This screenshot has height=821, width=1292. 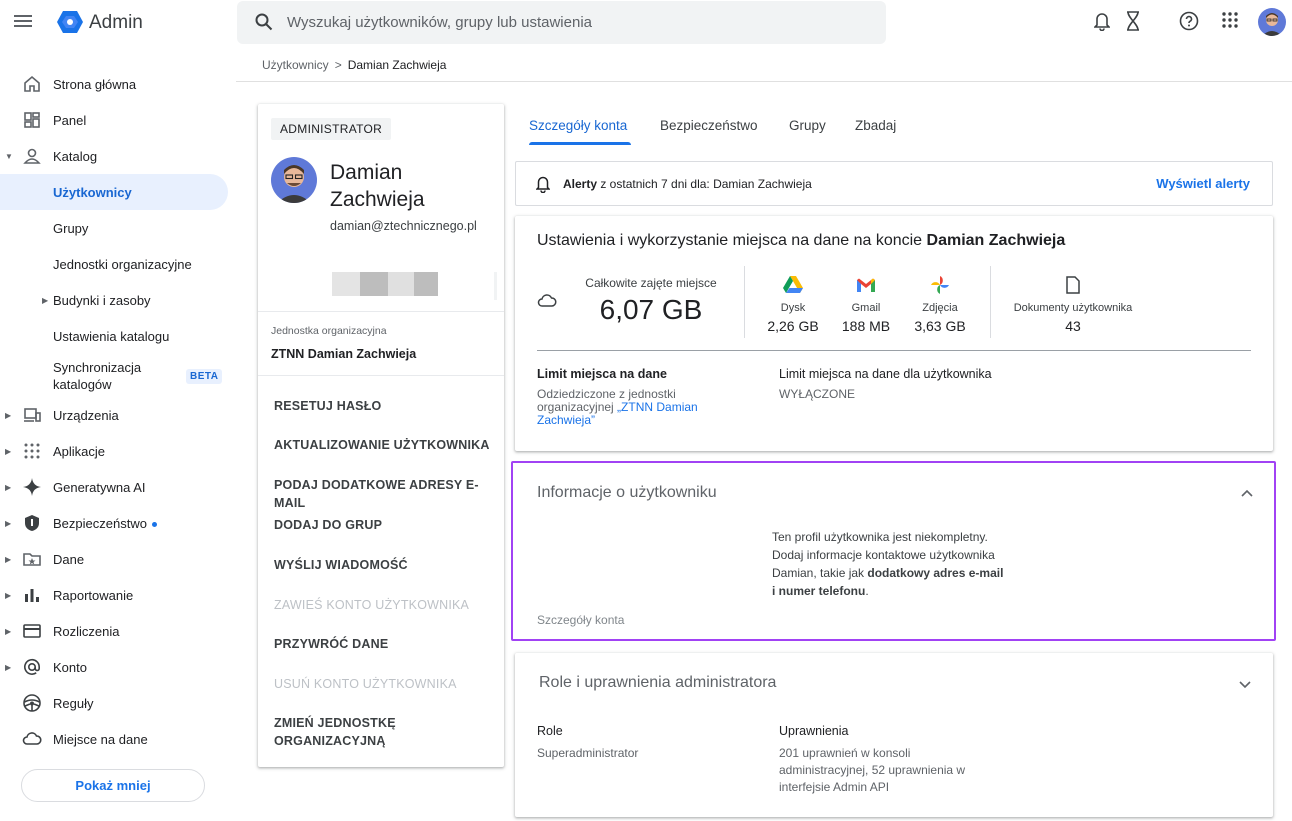 I want to click on sidebar-item-directory-sync: Synchronizacja katalogów, so click(x=97, y=376).